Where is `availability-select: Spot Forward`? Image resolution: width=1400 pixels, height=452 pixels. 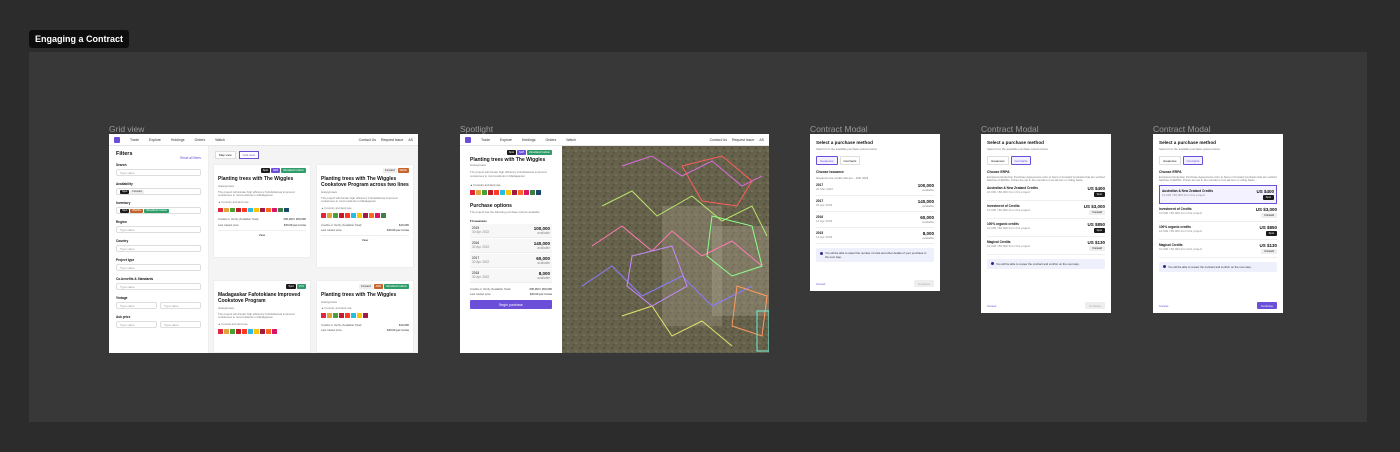 availability-select: Spot Forward is located at coordinates (158, 191).